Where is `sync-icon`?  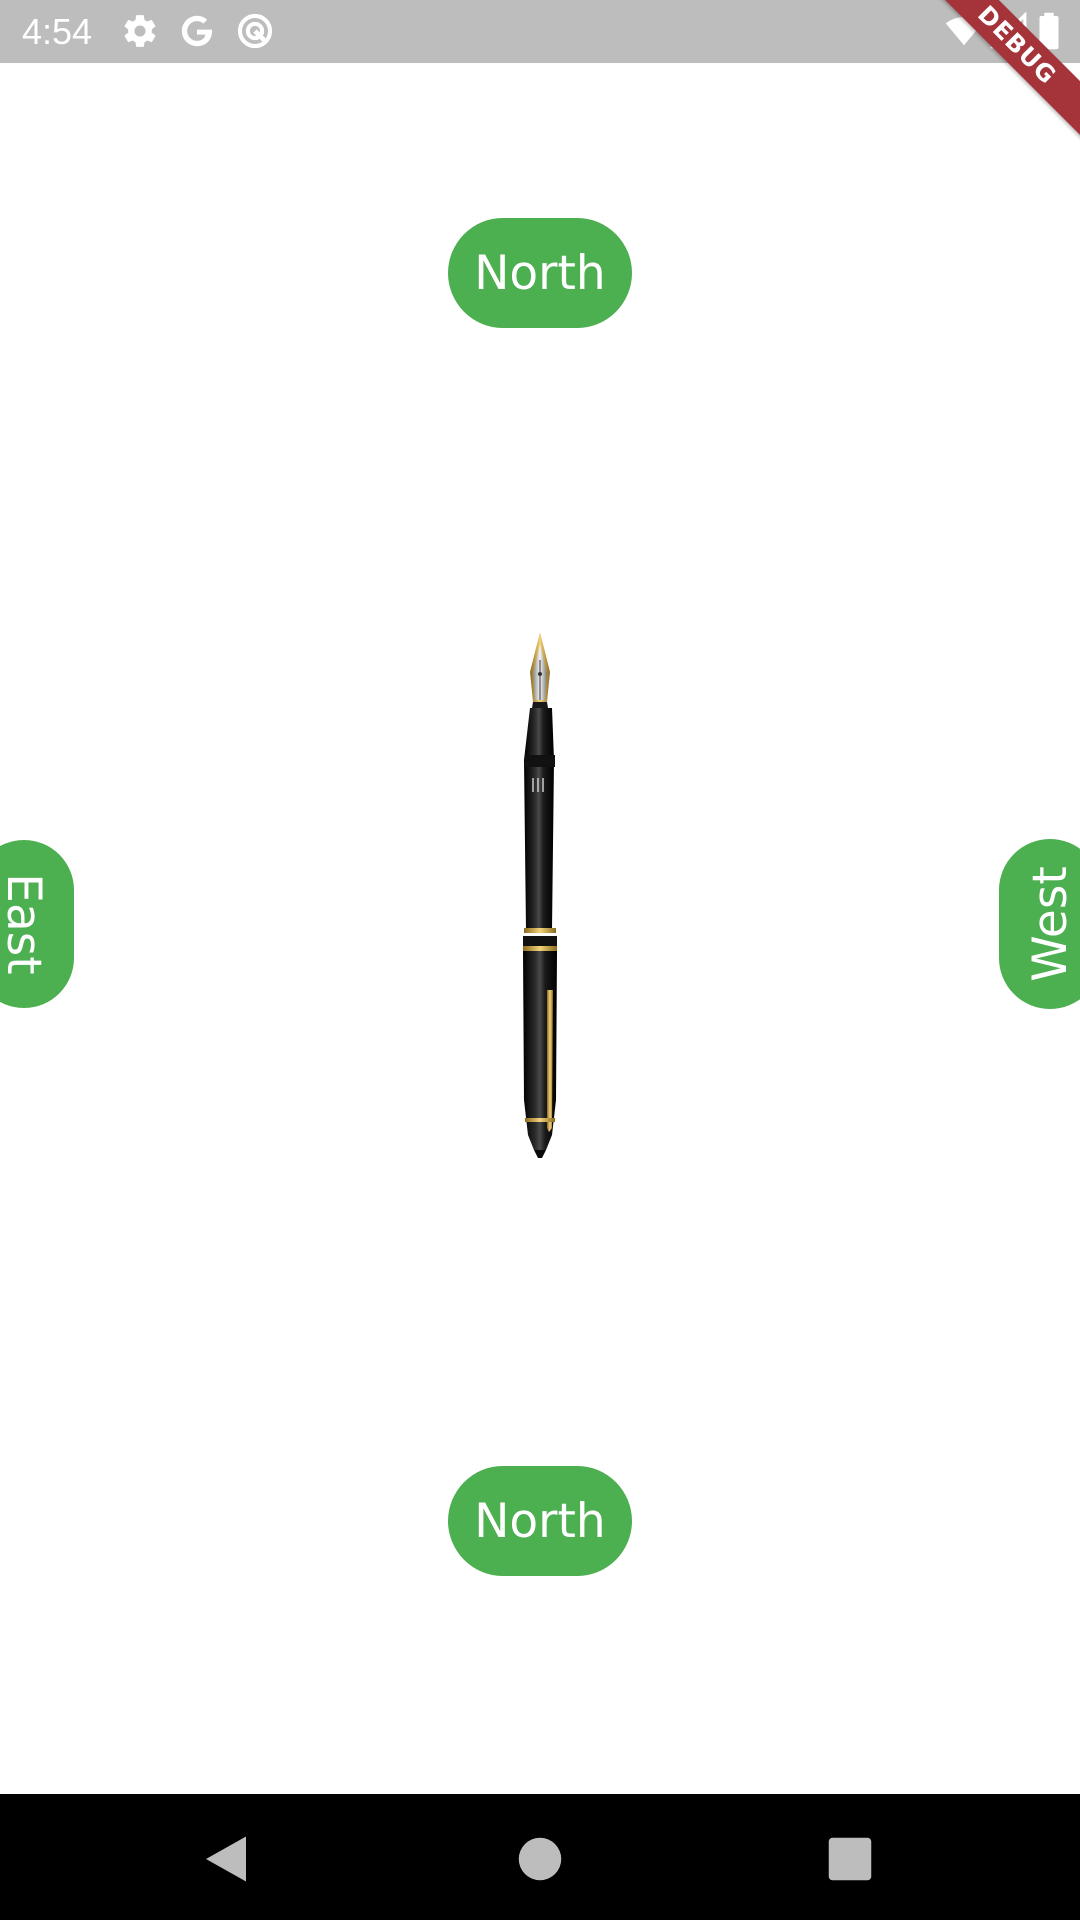 sync-icon is located at coordinates (255, 31).